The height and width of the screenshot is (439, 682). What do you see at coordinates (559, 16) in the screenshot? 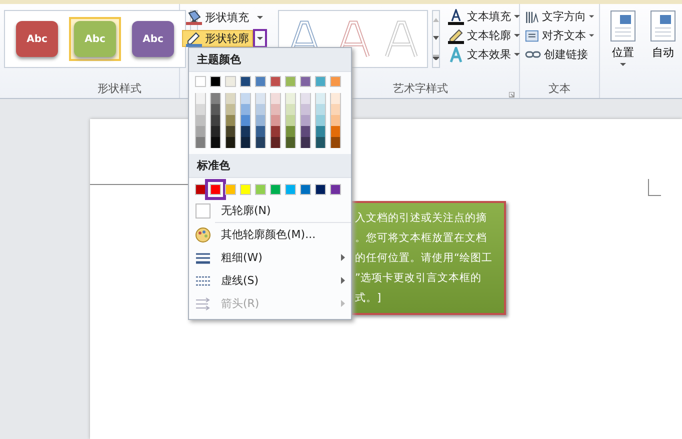
I see `text-direction-button: 文字方向` at bounding box center [559, 16].